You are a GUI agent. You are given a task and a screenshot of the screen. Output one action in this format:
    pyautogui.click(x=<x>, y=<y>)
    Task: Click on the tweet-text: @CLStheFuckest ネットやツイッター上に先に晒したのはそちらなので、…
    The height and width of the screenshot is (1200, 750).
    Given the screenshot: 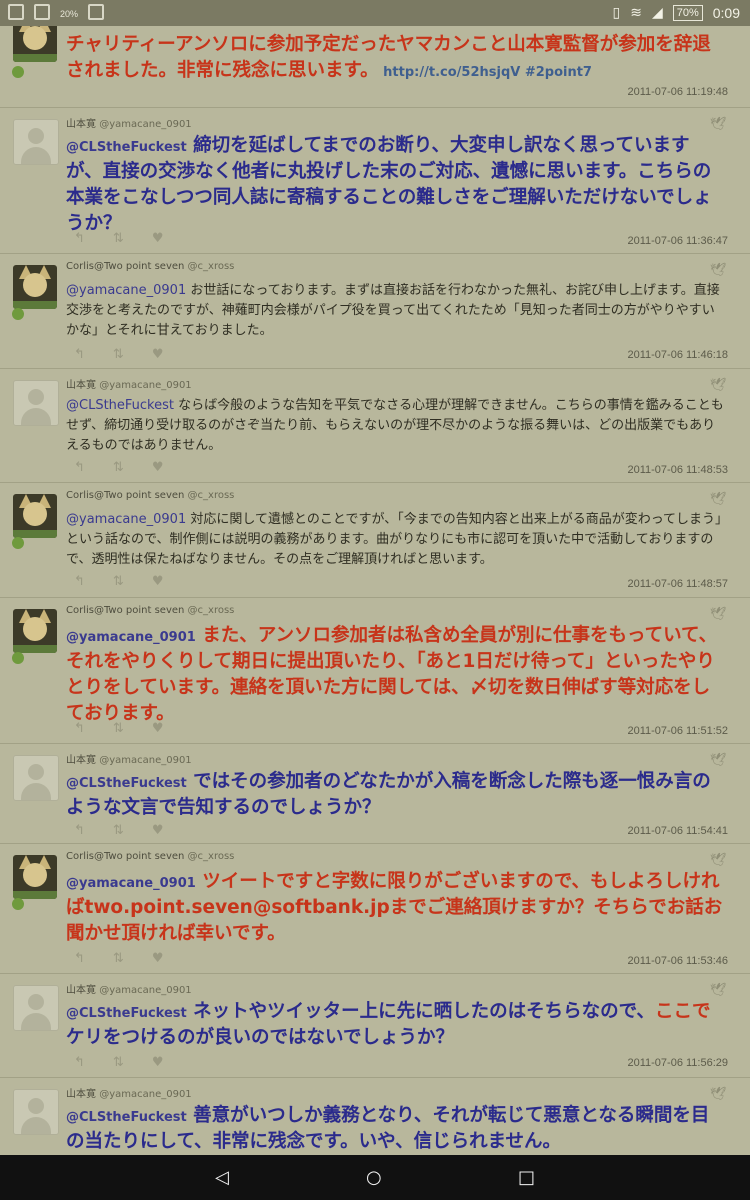 What is the action you would take?
    pyautogui.click(x=396, y=1025)
    